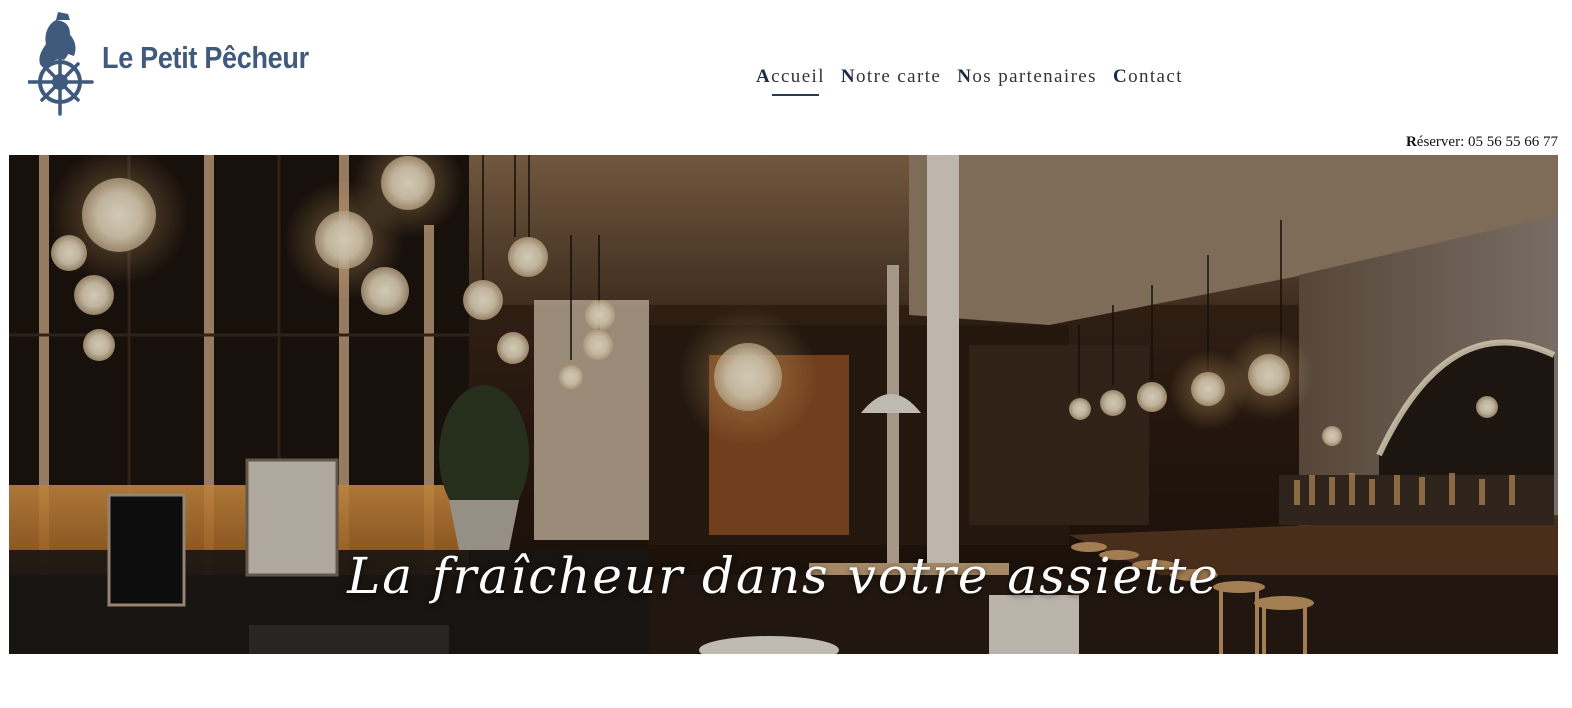 Image resolution: width=1572 pixels, height=708 pixels. What do you see at coordinates (205, 57) in the screenshot?
I see `brand-name: Le Petit Pêcheur` at bounding box center [205, 57].